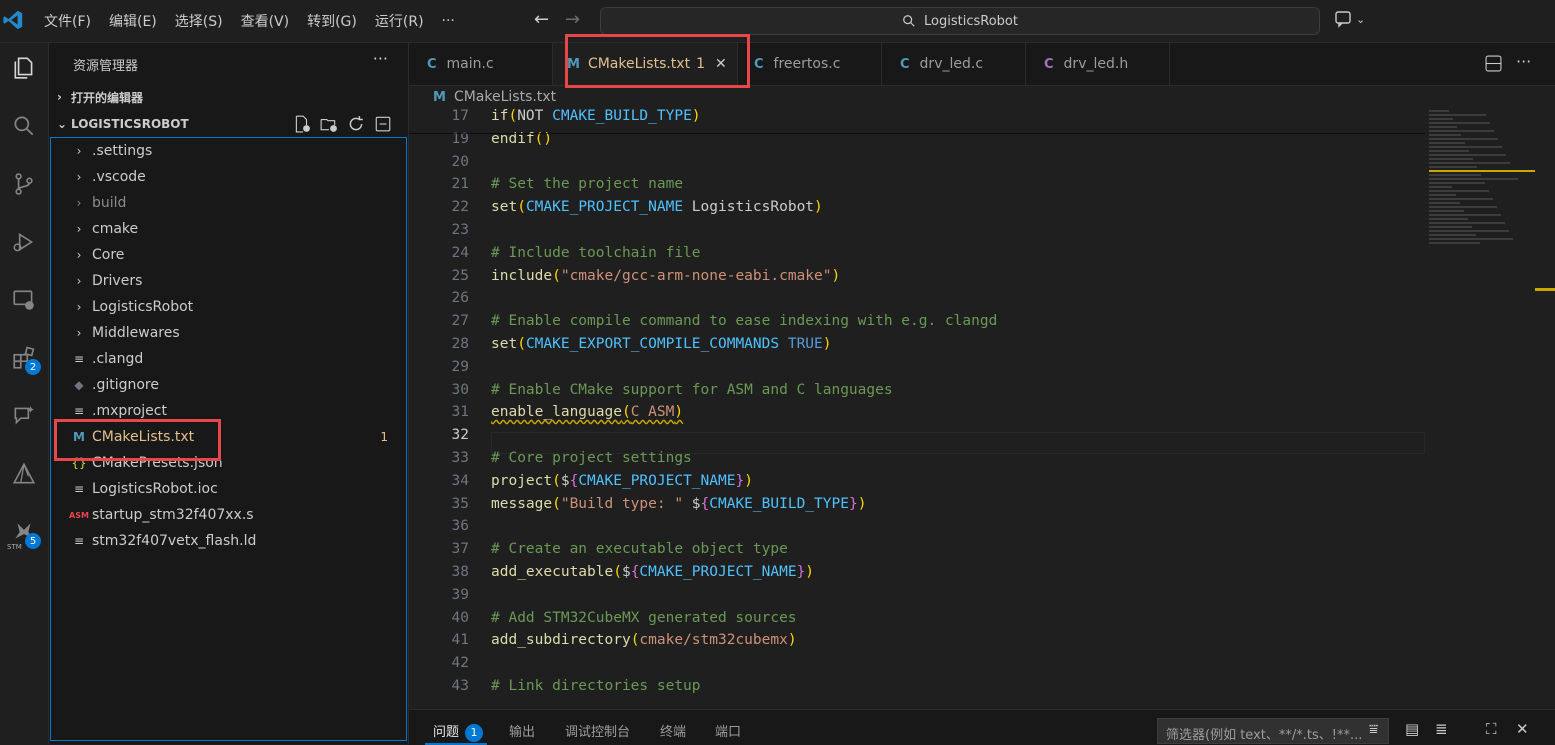 The width and height of the screenshot is (1555, 745). Describe the element at coordinates (24, 474) in the screenshot. I see `cmake-icon` at that location.